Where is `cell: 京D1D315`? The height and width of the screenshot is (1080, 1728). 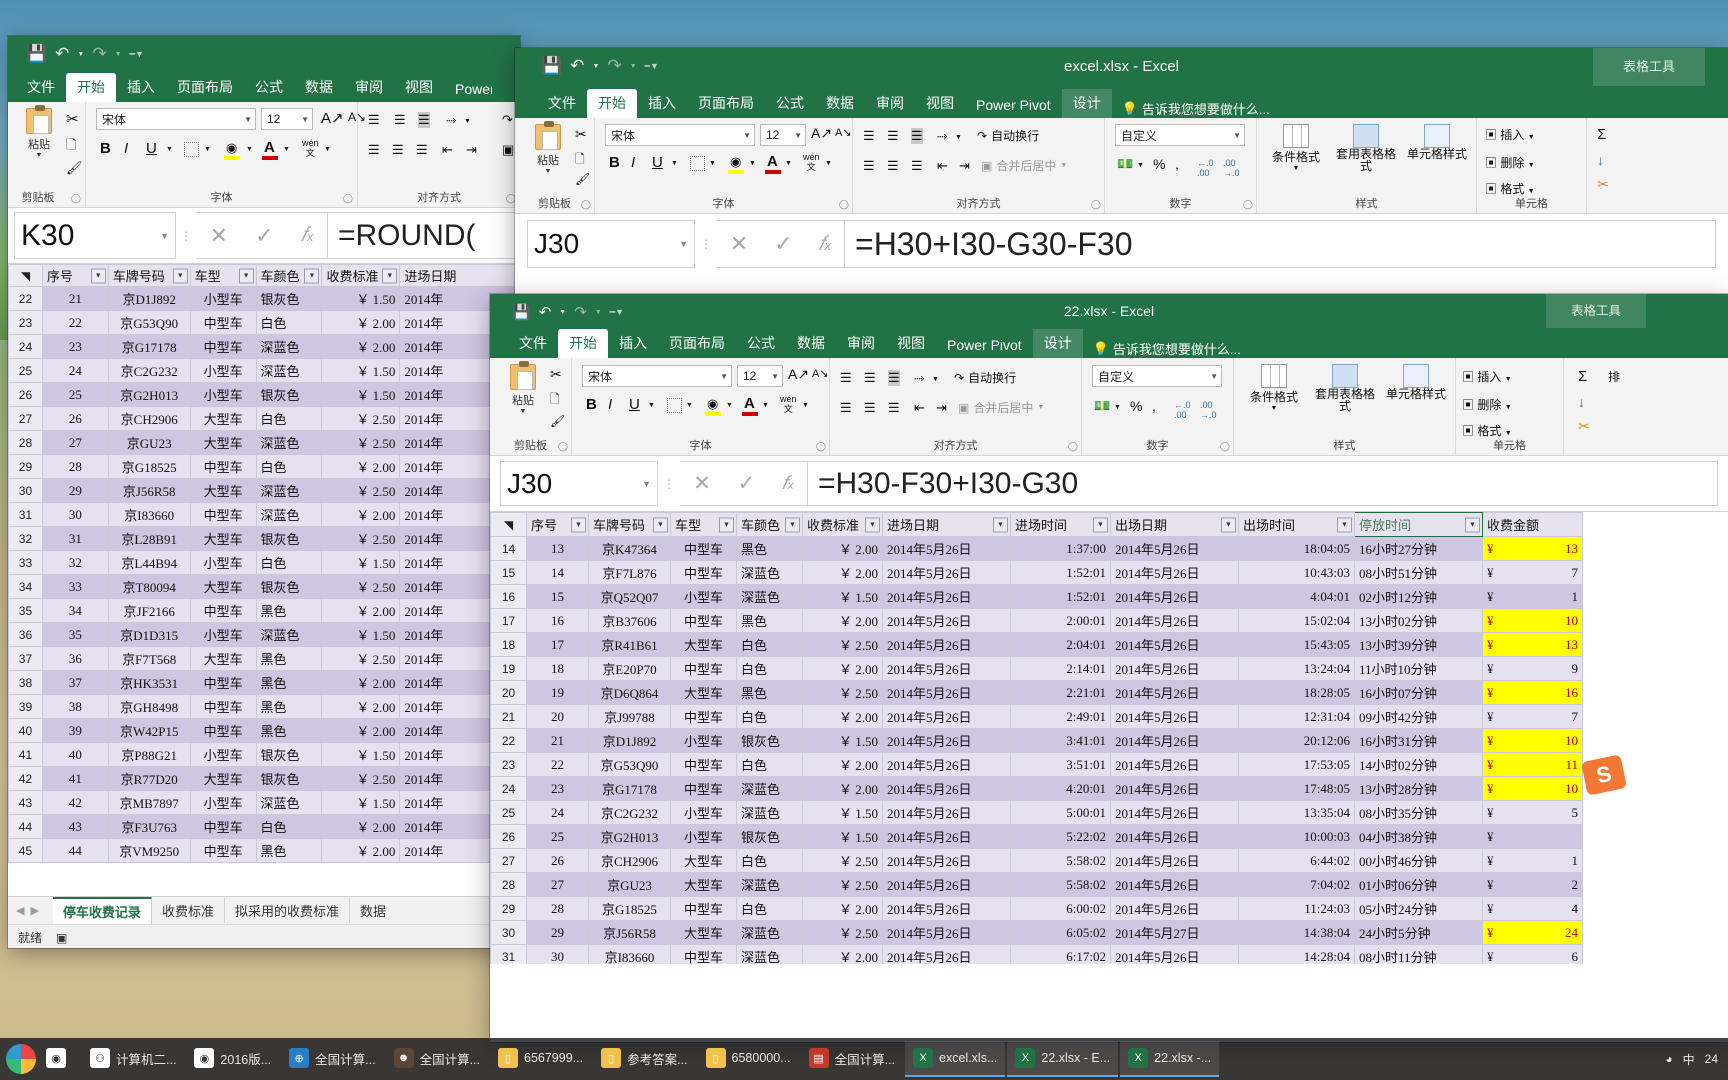 cell: 京D1D315 is located at coordinates (149, 634).